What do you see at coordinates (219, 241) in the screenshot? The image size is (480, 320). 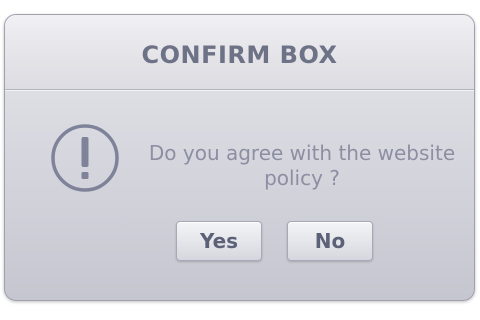 I see `yes-button: Yes` at bounding box center [219, 241].